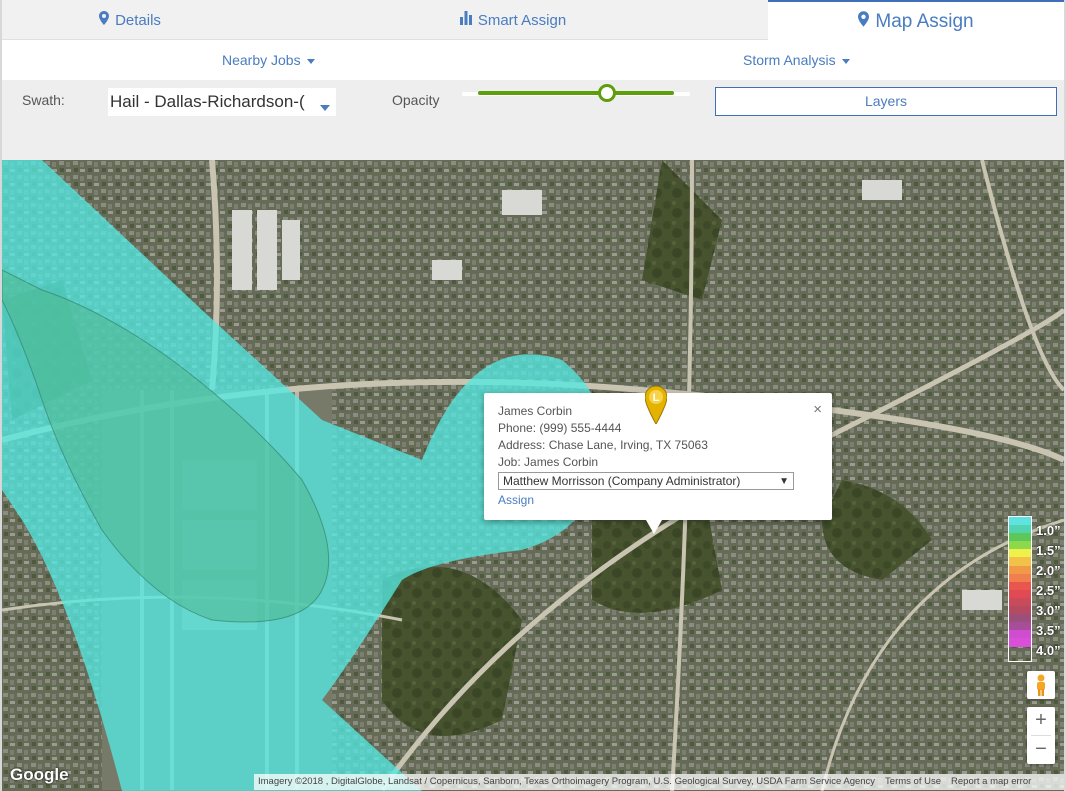  Describe the element at coordinates (1048, 610) in the screenshot. I see `legend-label: 3.0”` at that location.